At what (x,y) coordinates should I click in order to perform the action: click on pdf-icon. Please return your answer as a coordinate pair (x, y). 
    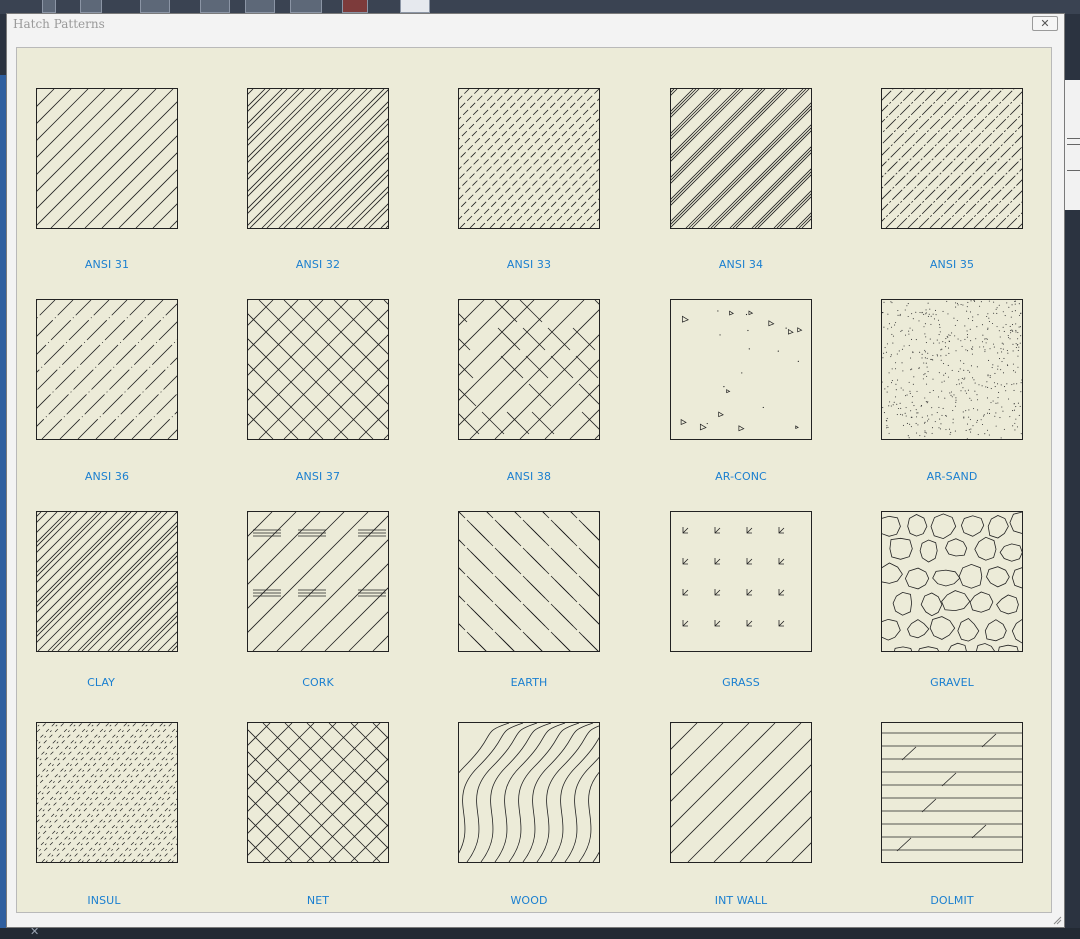
    Looking at the image, I should click on (355, 6).